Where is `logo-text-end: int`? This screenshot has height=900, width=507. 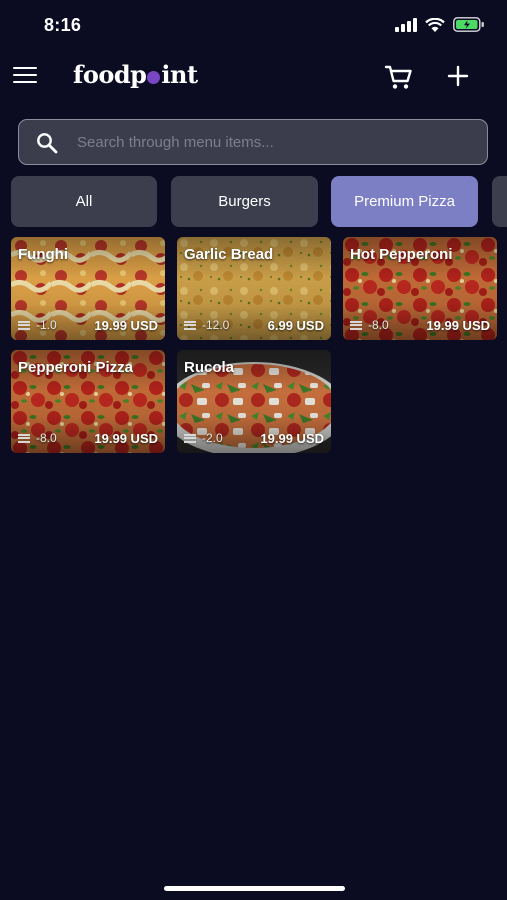 logo-text-end: int is located at coordinates (179, 74).